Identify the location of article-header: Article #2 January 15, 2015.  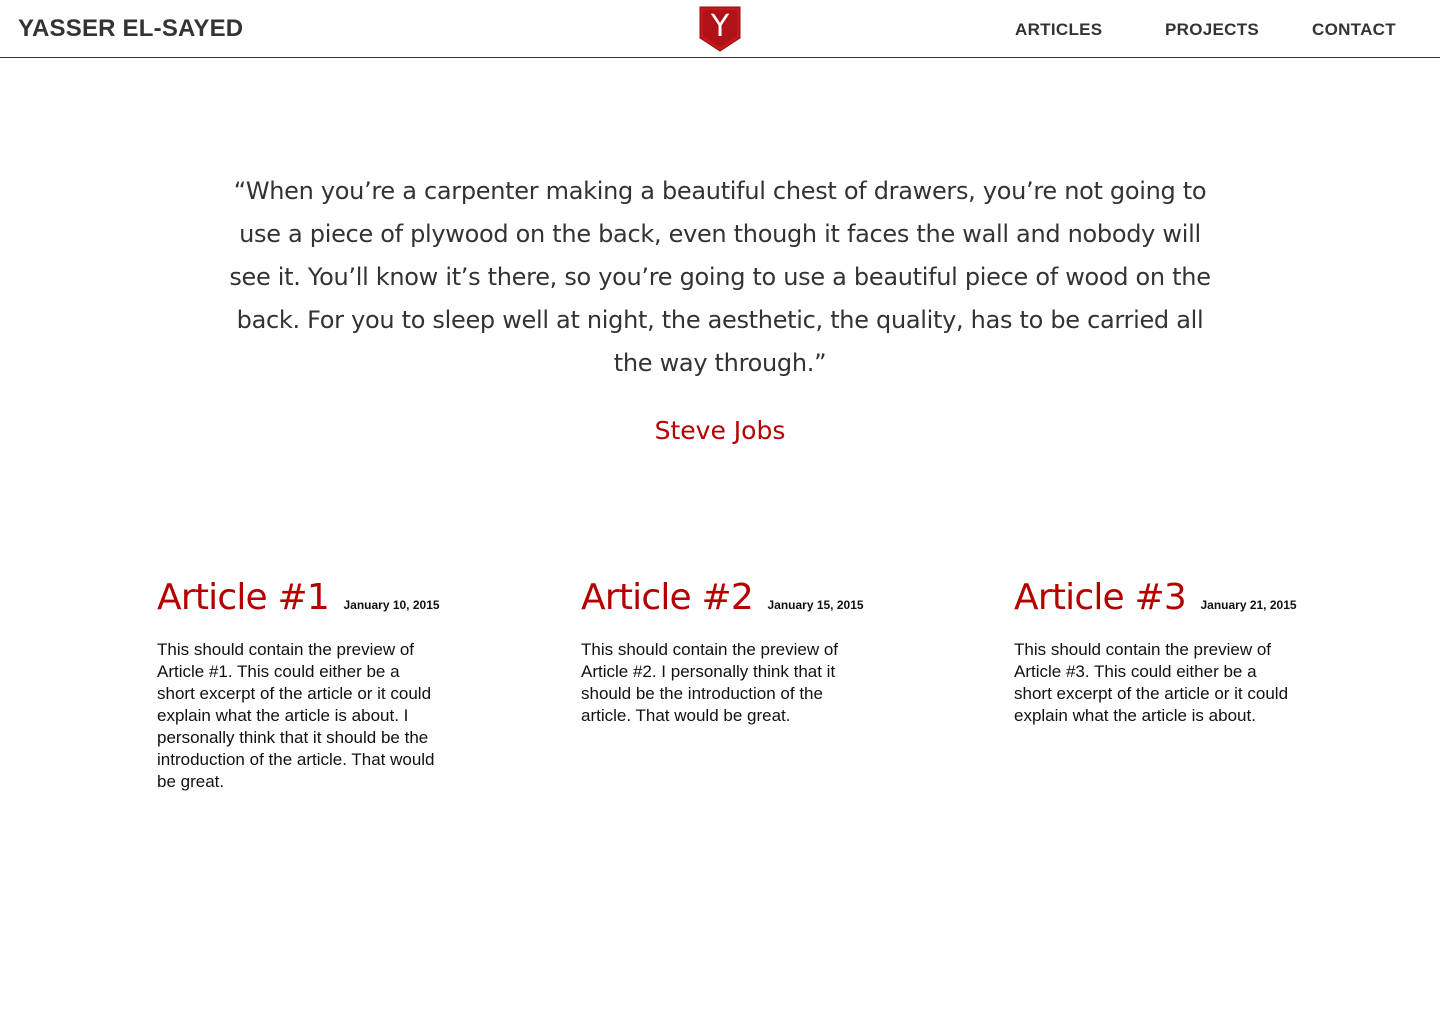
(723, 599).